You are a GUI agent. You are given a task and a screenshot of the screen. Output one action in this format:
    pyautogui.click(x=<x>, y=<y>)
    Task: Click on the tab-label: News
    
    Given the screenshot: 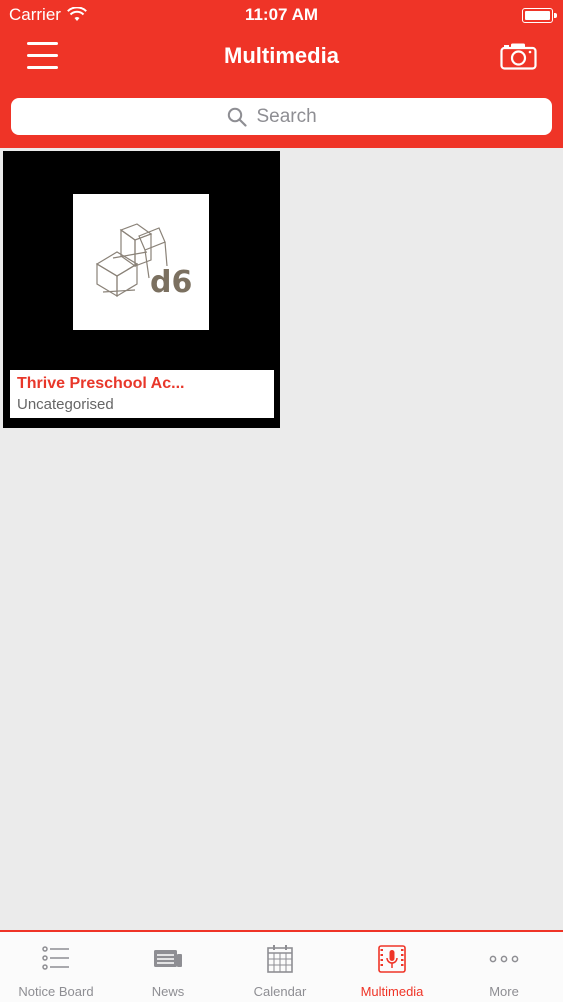 What is the action you would take?
    pyautogui.click(x=168, y=991)
    